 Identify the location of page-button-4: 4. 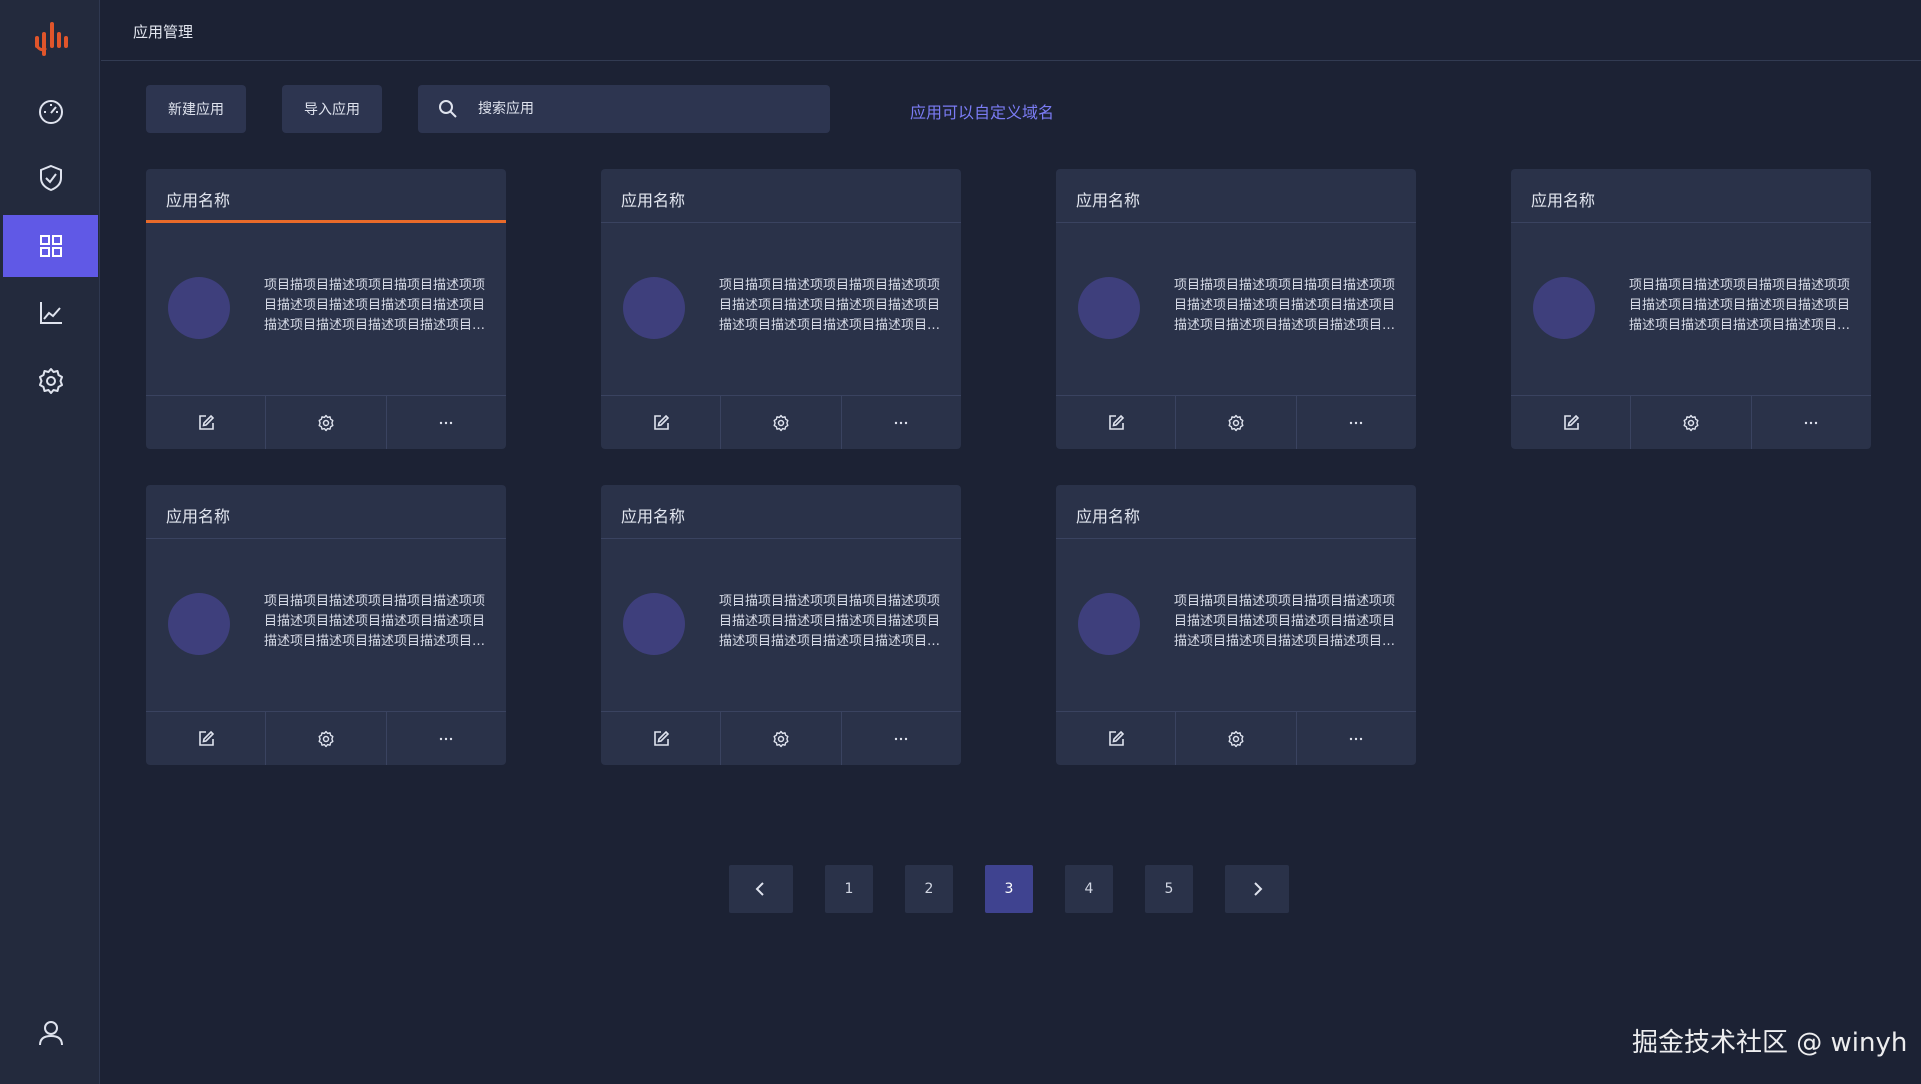
(1089, 889).